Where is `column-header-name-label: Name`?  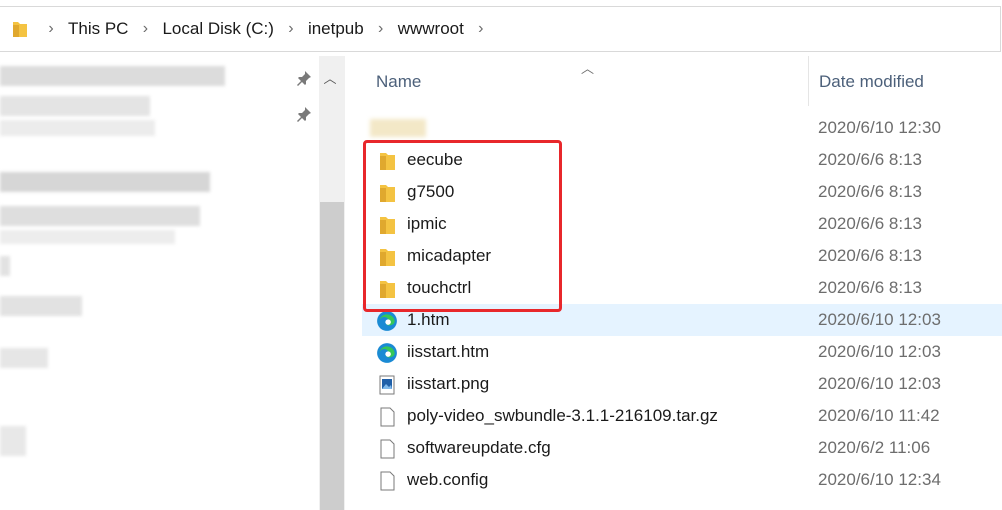 column-header-name-label: Name is located at coordinates (399, 81).